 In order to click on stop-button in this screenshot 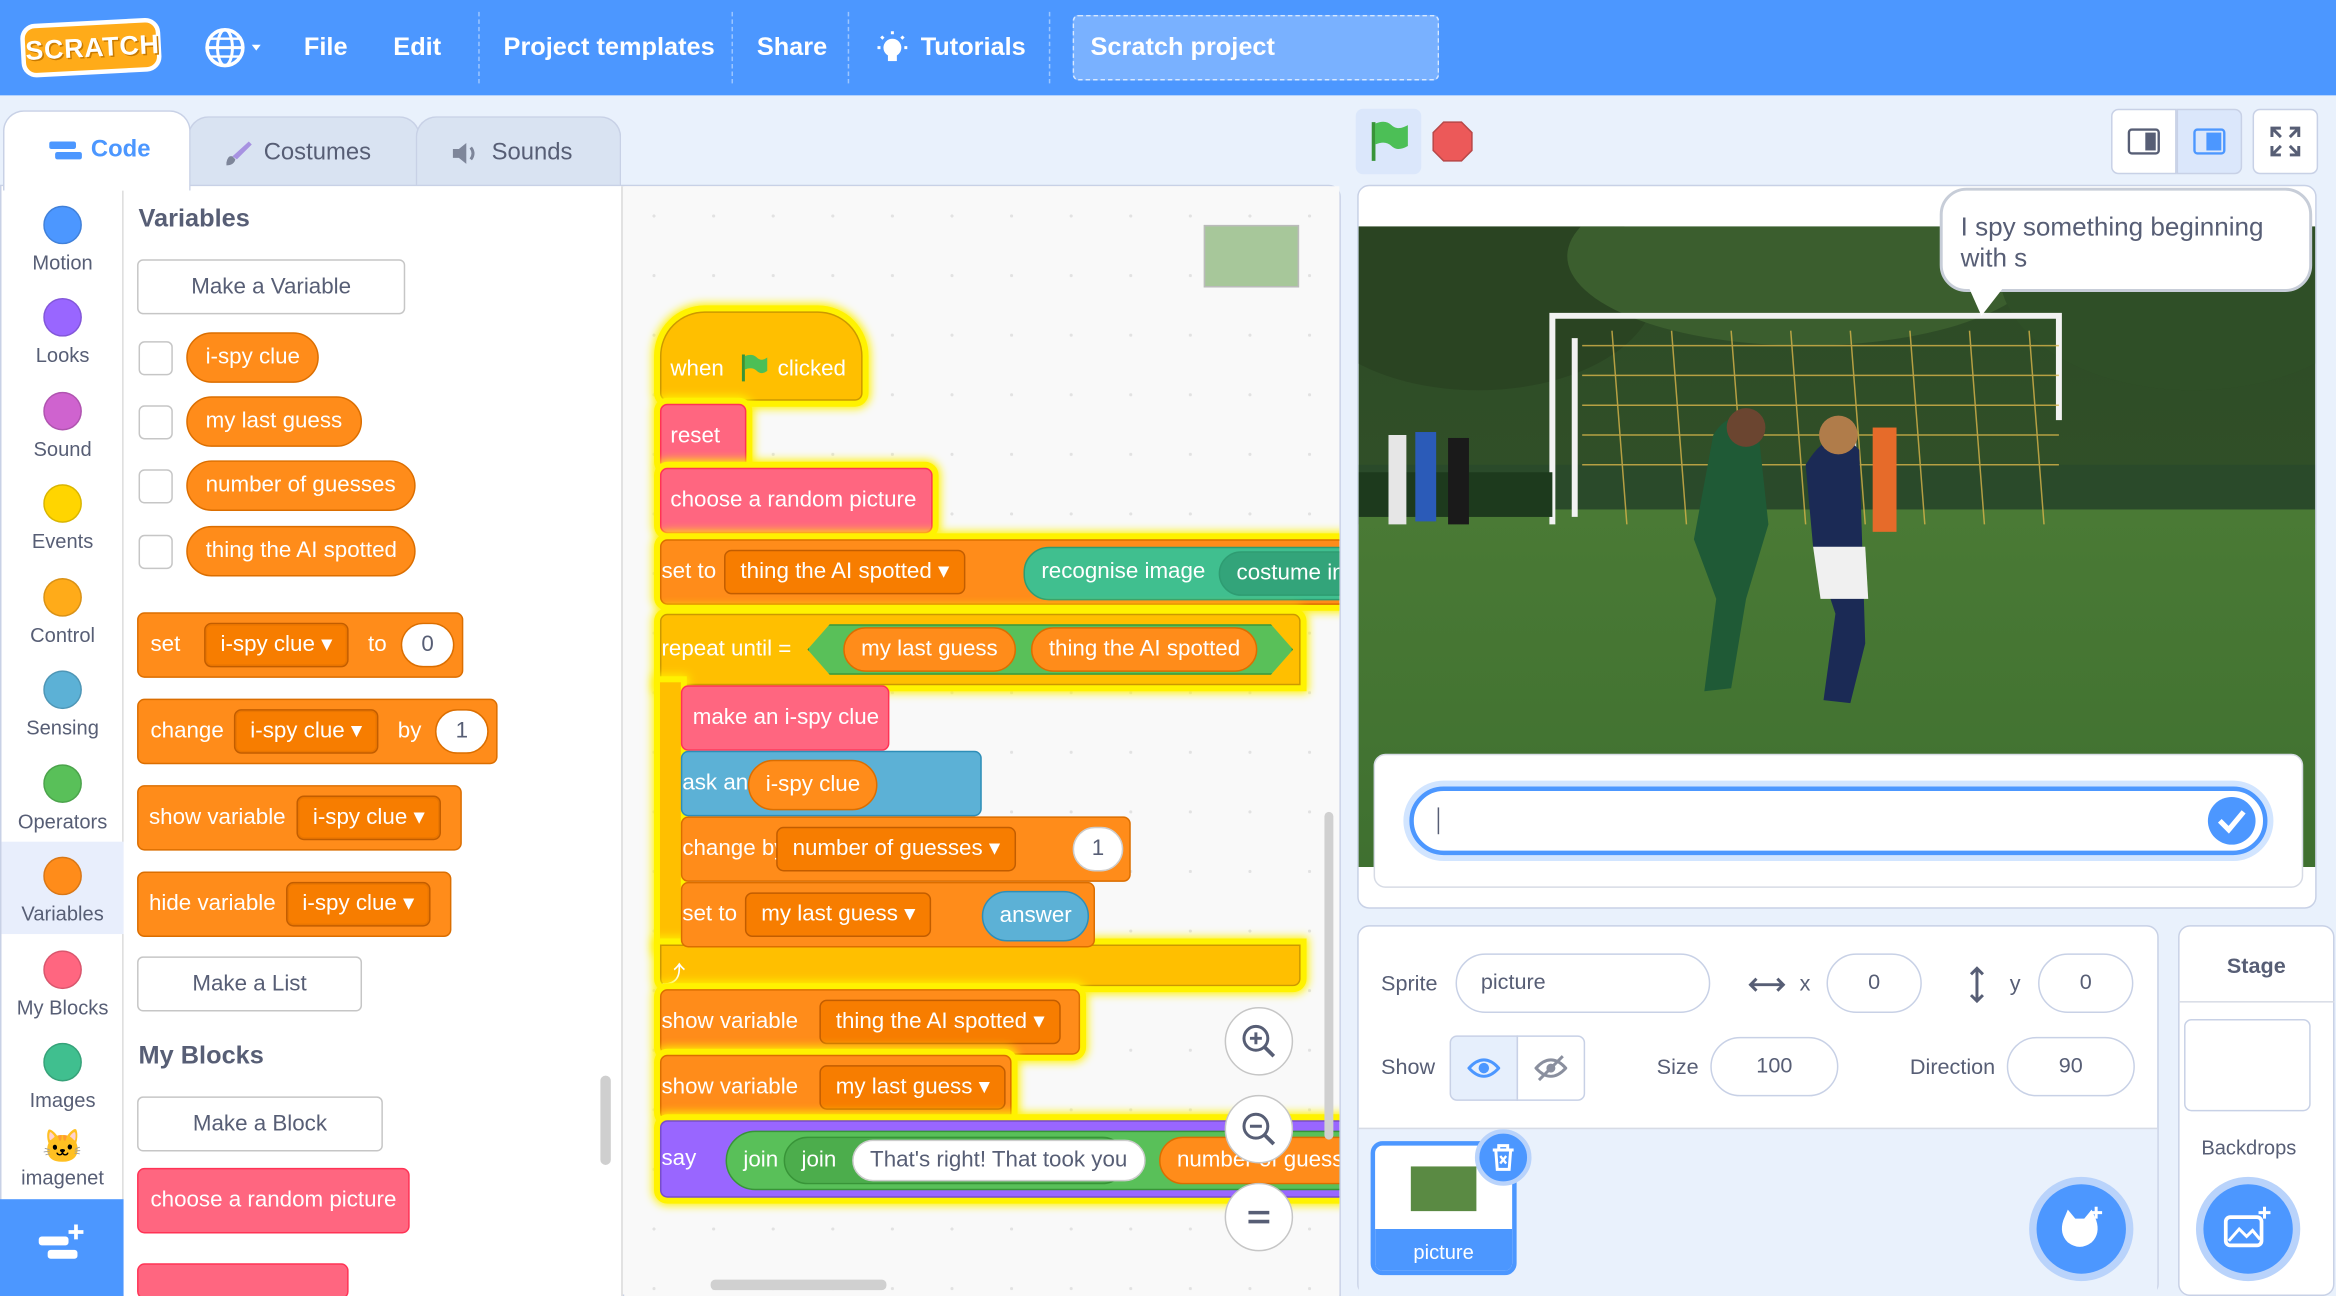, I will do `click(1453, 142)`.